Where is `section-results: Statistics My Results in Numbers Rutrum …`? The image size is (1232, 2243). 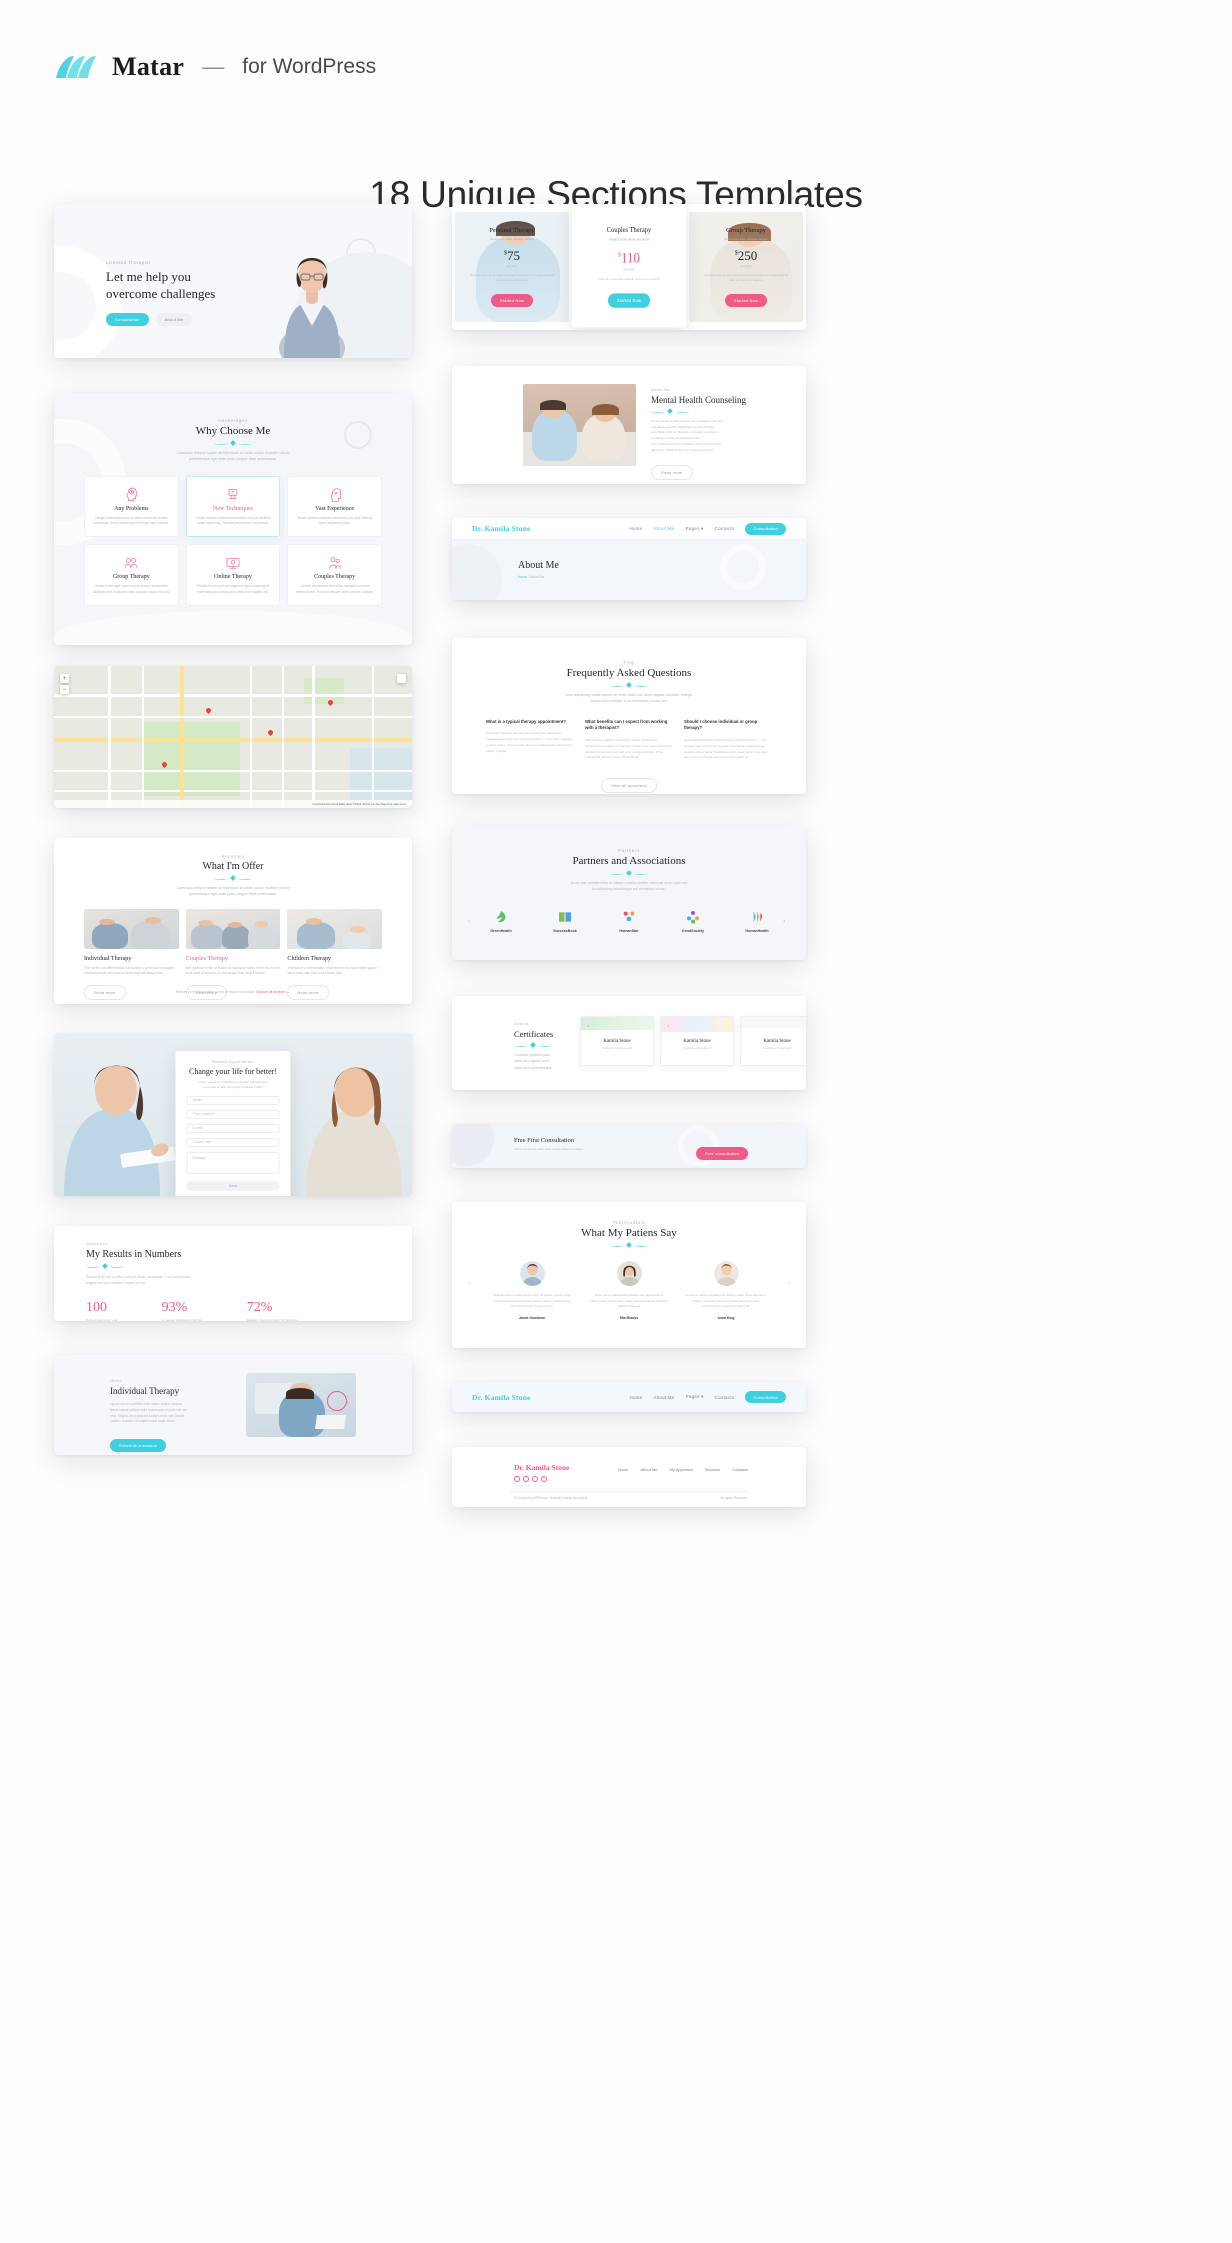
section-results: Statistics My Results in Numbers Rutrum … is located at coordinates (233, 1273).